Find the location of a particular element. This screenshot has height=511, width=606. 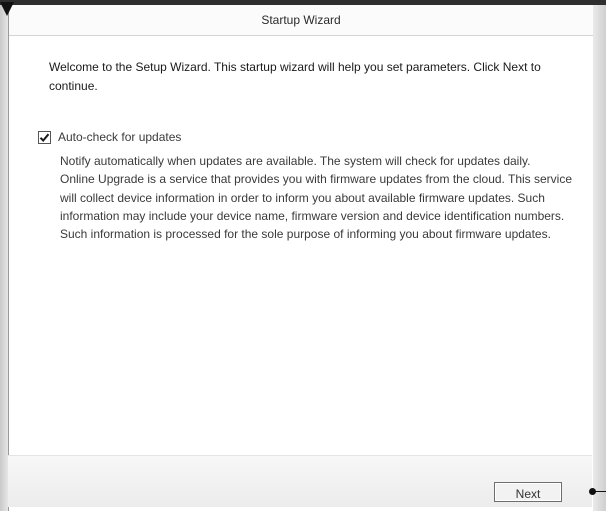

auto-check-checkbox is located at coordinates (44, 137).